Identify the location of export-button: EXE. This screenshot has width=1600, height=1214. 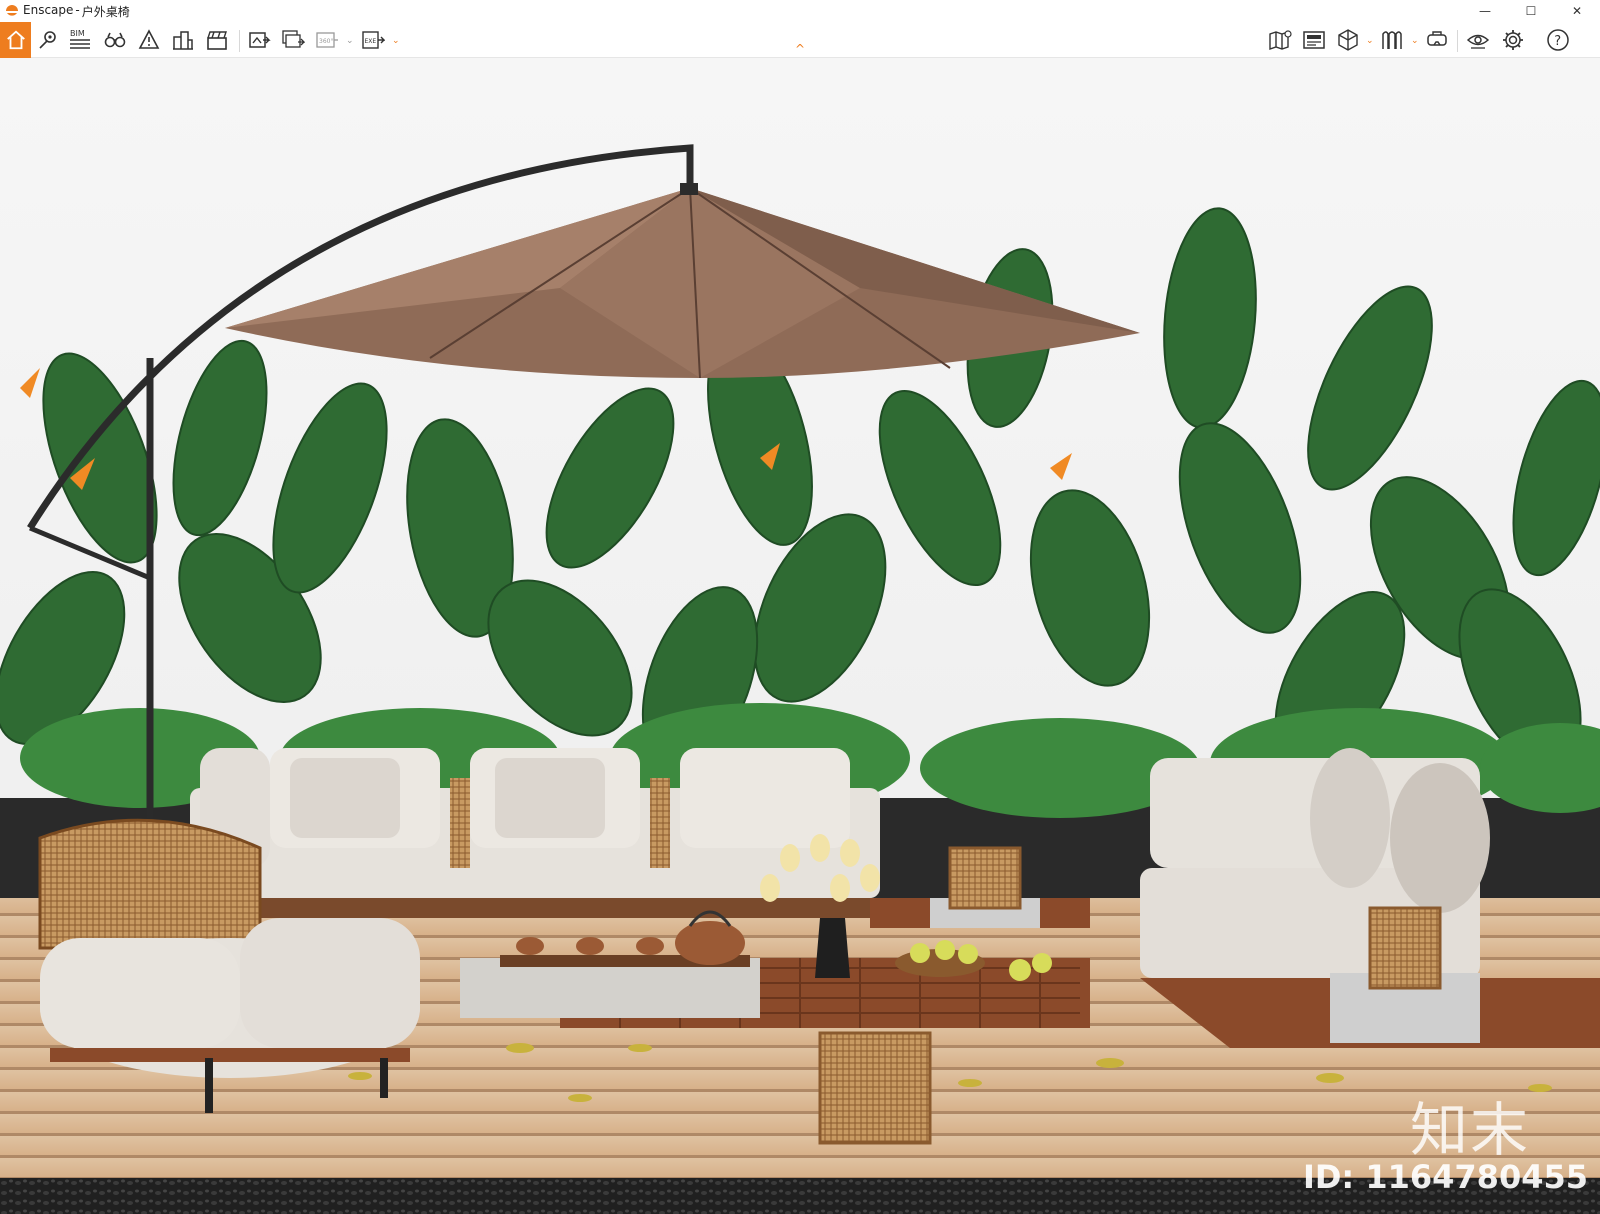
(373, 40).